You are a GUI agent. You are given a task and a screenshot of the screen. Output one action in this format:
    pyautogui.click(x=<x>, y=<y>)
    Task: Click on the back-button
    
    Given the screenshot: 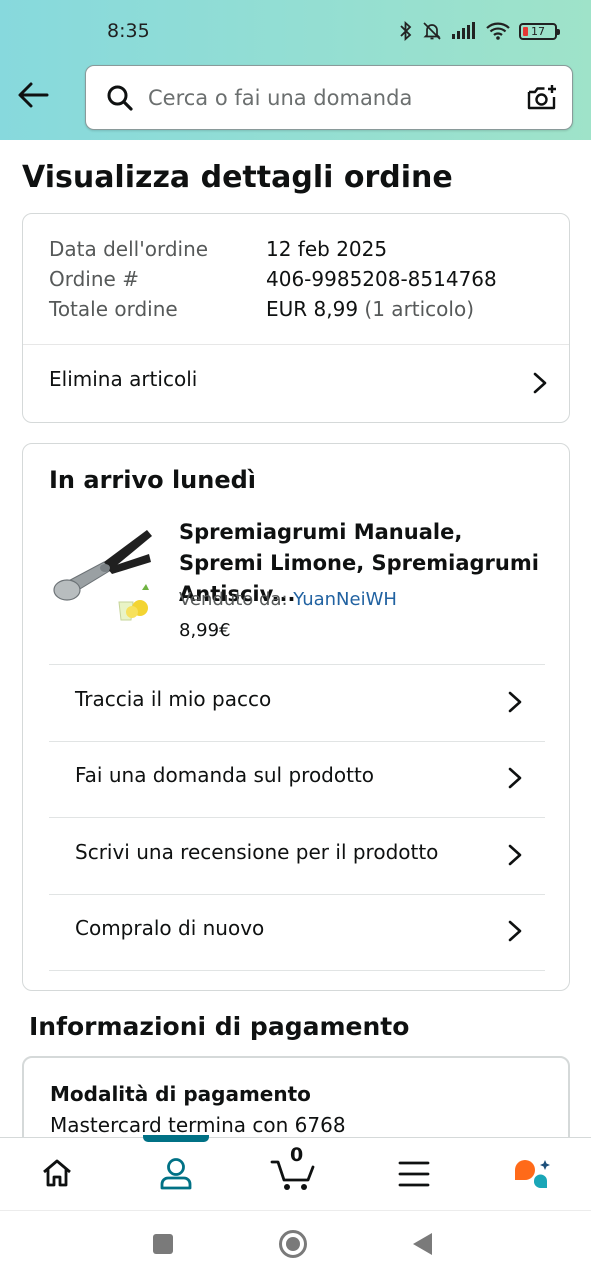 What is the action you would take?
    pyautogui.click(x=33, y=95)
    